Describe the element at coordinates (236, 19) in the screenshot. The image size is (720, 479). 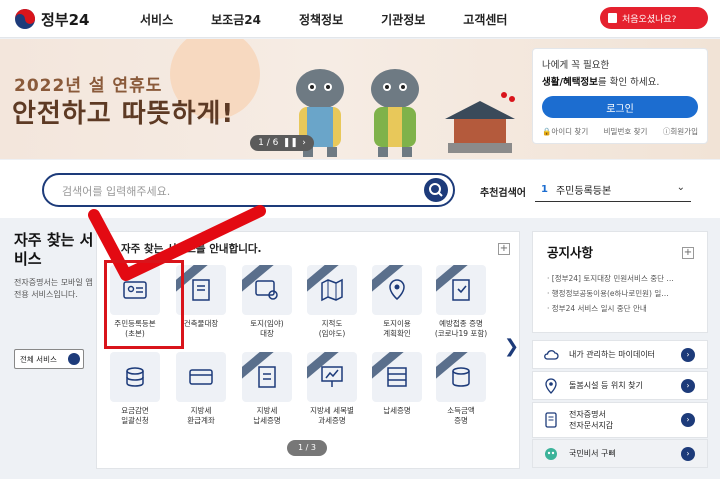
I see `nav-item-subsidy: 보조금24` at that location.